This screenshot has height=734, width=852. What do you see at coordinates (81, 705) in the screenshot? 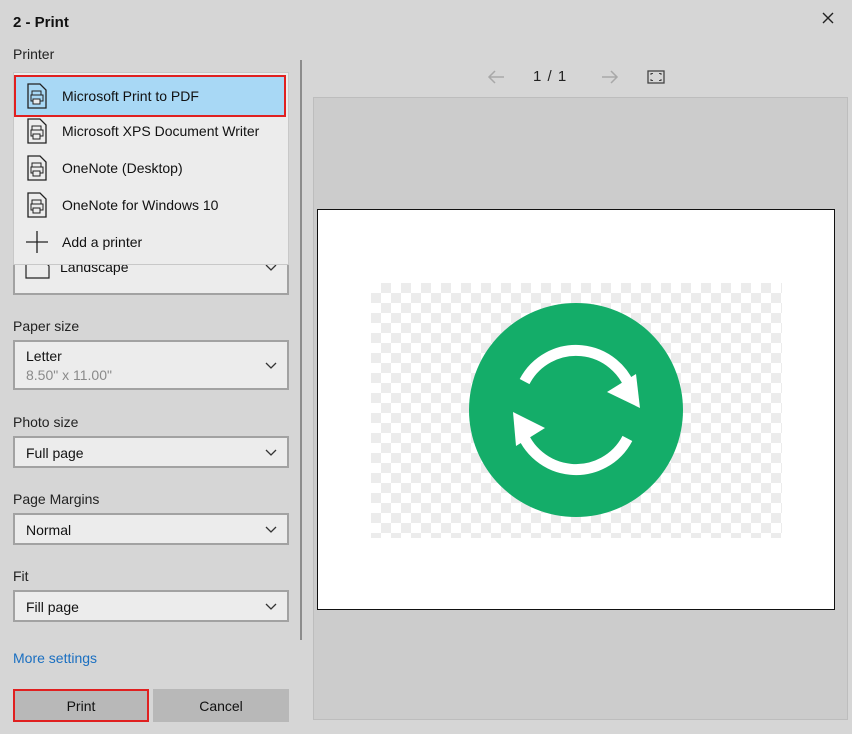
I see `print-button: Print` at bounding box center [81, 705].